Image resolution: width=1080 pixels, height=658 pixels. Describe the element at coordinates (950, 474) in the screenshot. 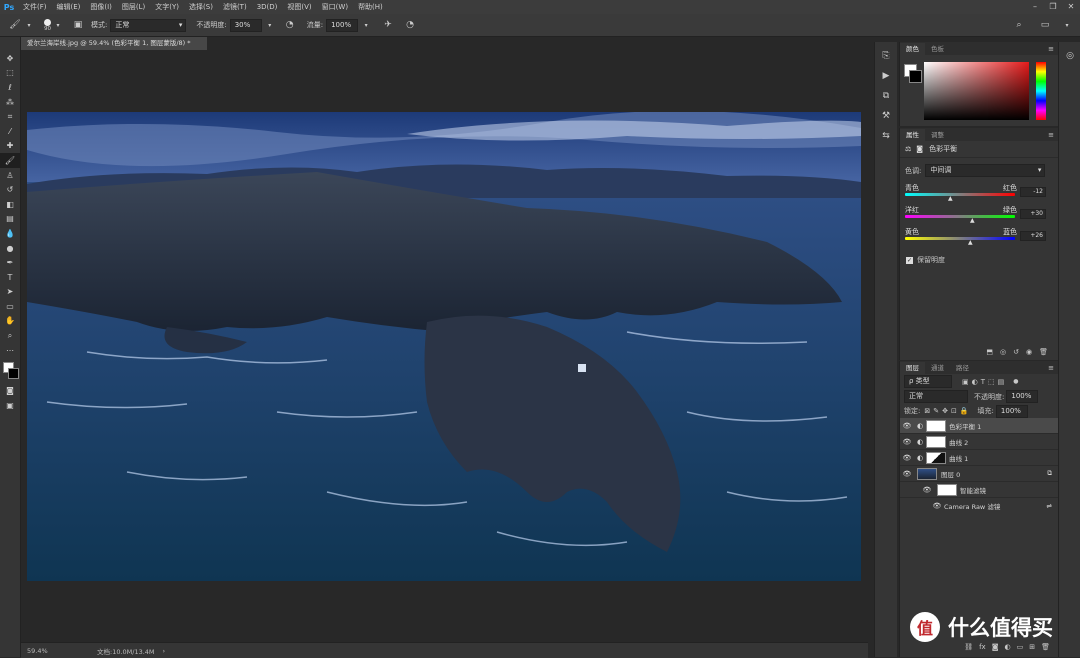

I see `layer-name: 图层 0` at that location.